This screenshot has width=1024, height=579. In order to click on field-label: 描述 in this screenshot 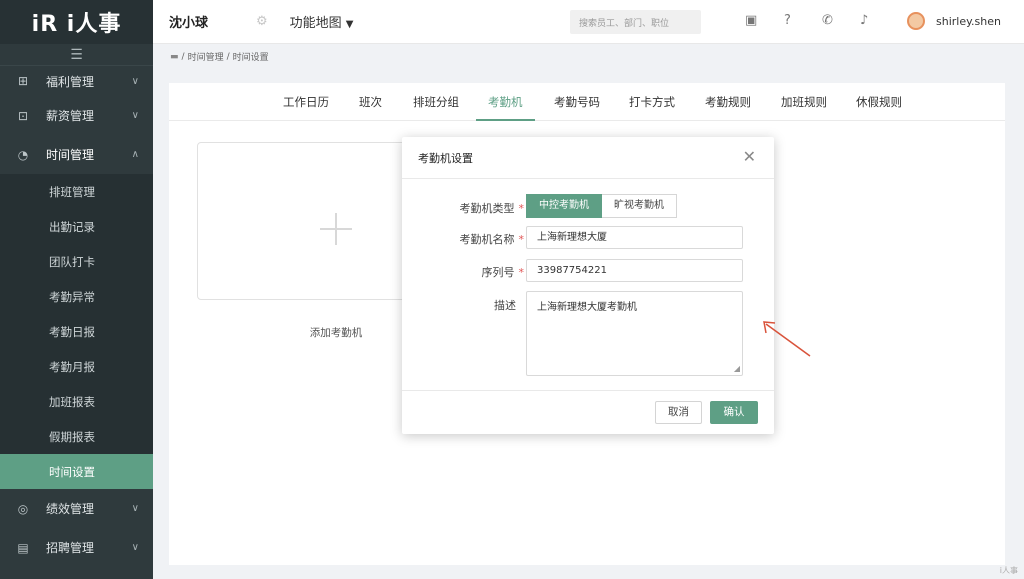, I will do `click(505, 305)`.